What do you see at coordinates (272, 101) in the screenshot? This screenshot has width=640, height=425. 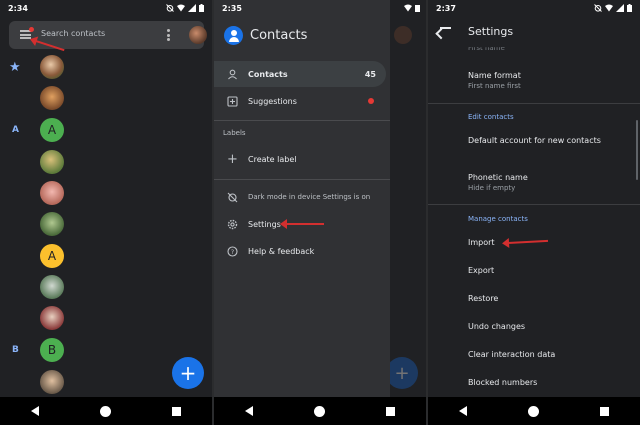 I see `drawer-item-label: Suggestions` at bounding box center [272, 101].